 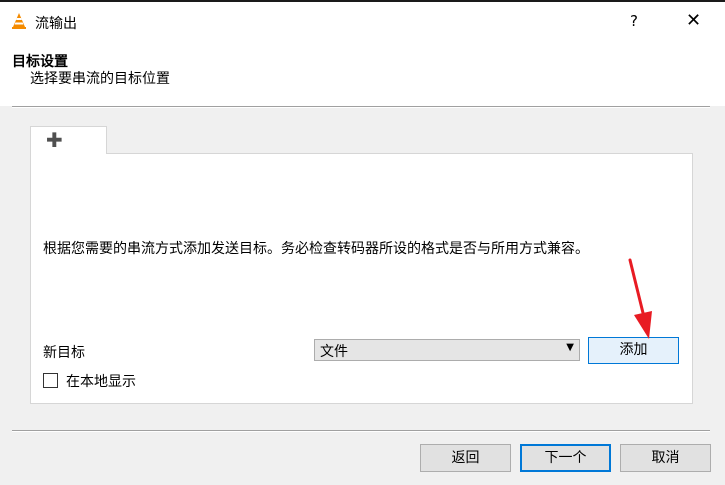 What do you see at coordinates (334, 352) in the screenshot?
I see `select-value: 文件` at bounding box center [334, 352].